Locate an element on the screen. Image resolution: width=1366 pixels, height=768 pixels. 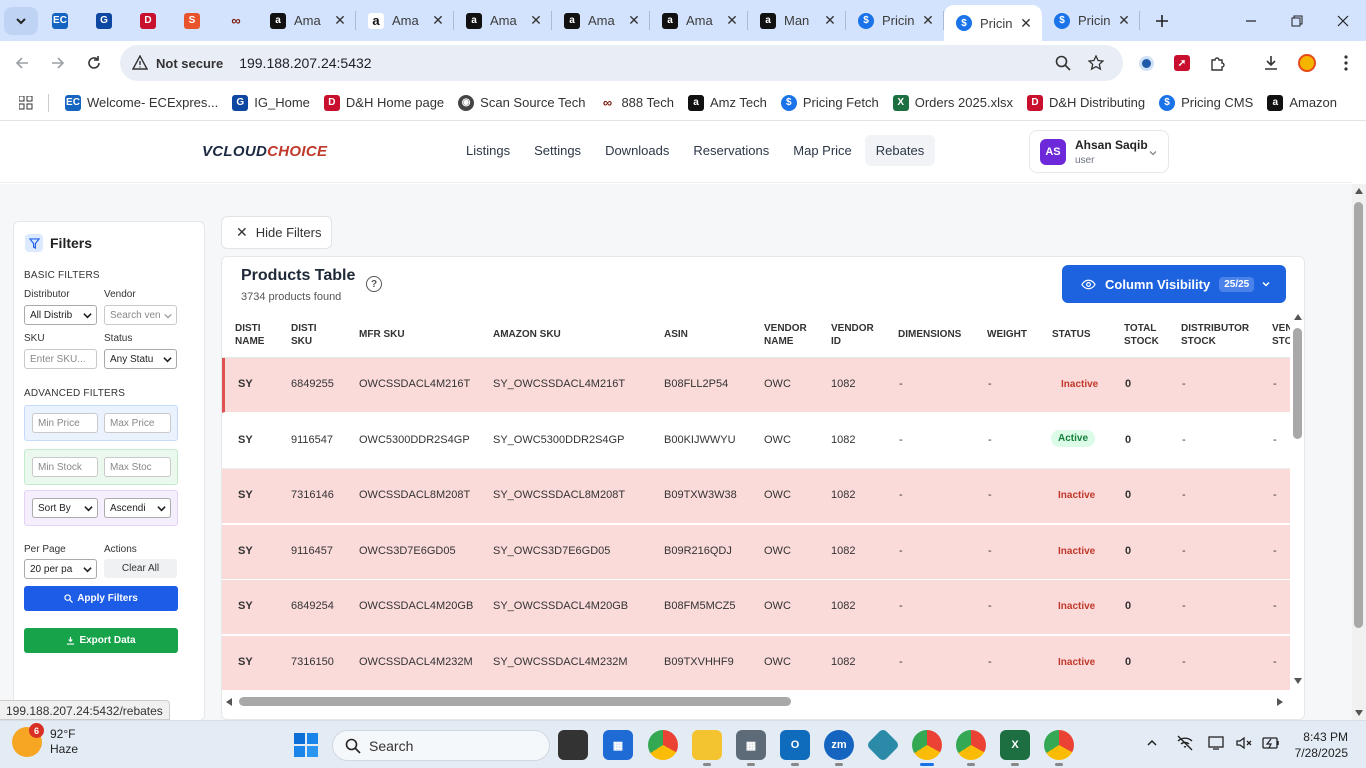
bookmark-dh-distributing: D D&H Distributing is located at coordinates (1086, 103).